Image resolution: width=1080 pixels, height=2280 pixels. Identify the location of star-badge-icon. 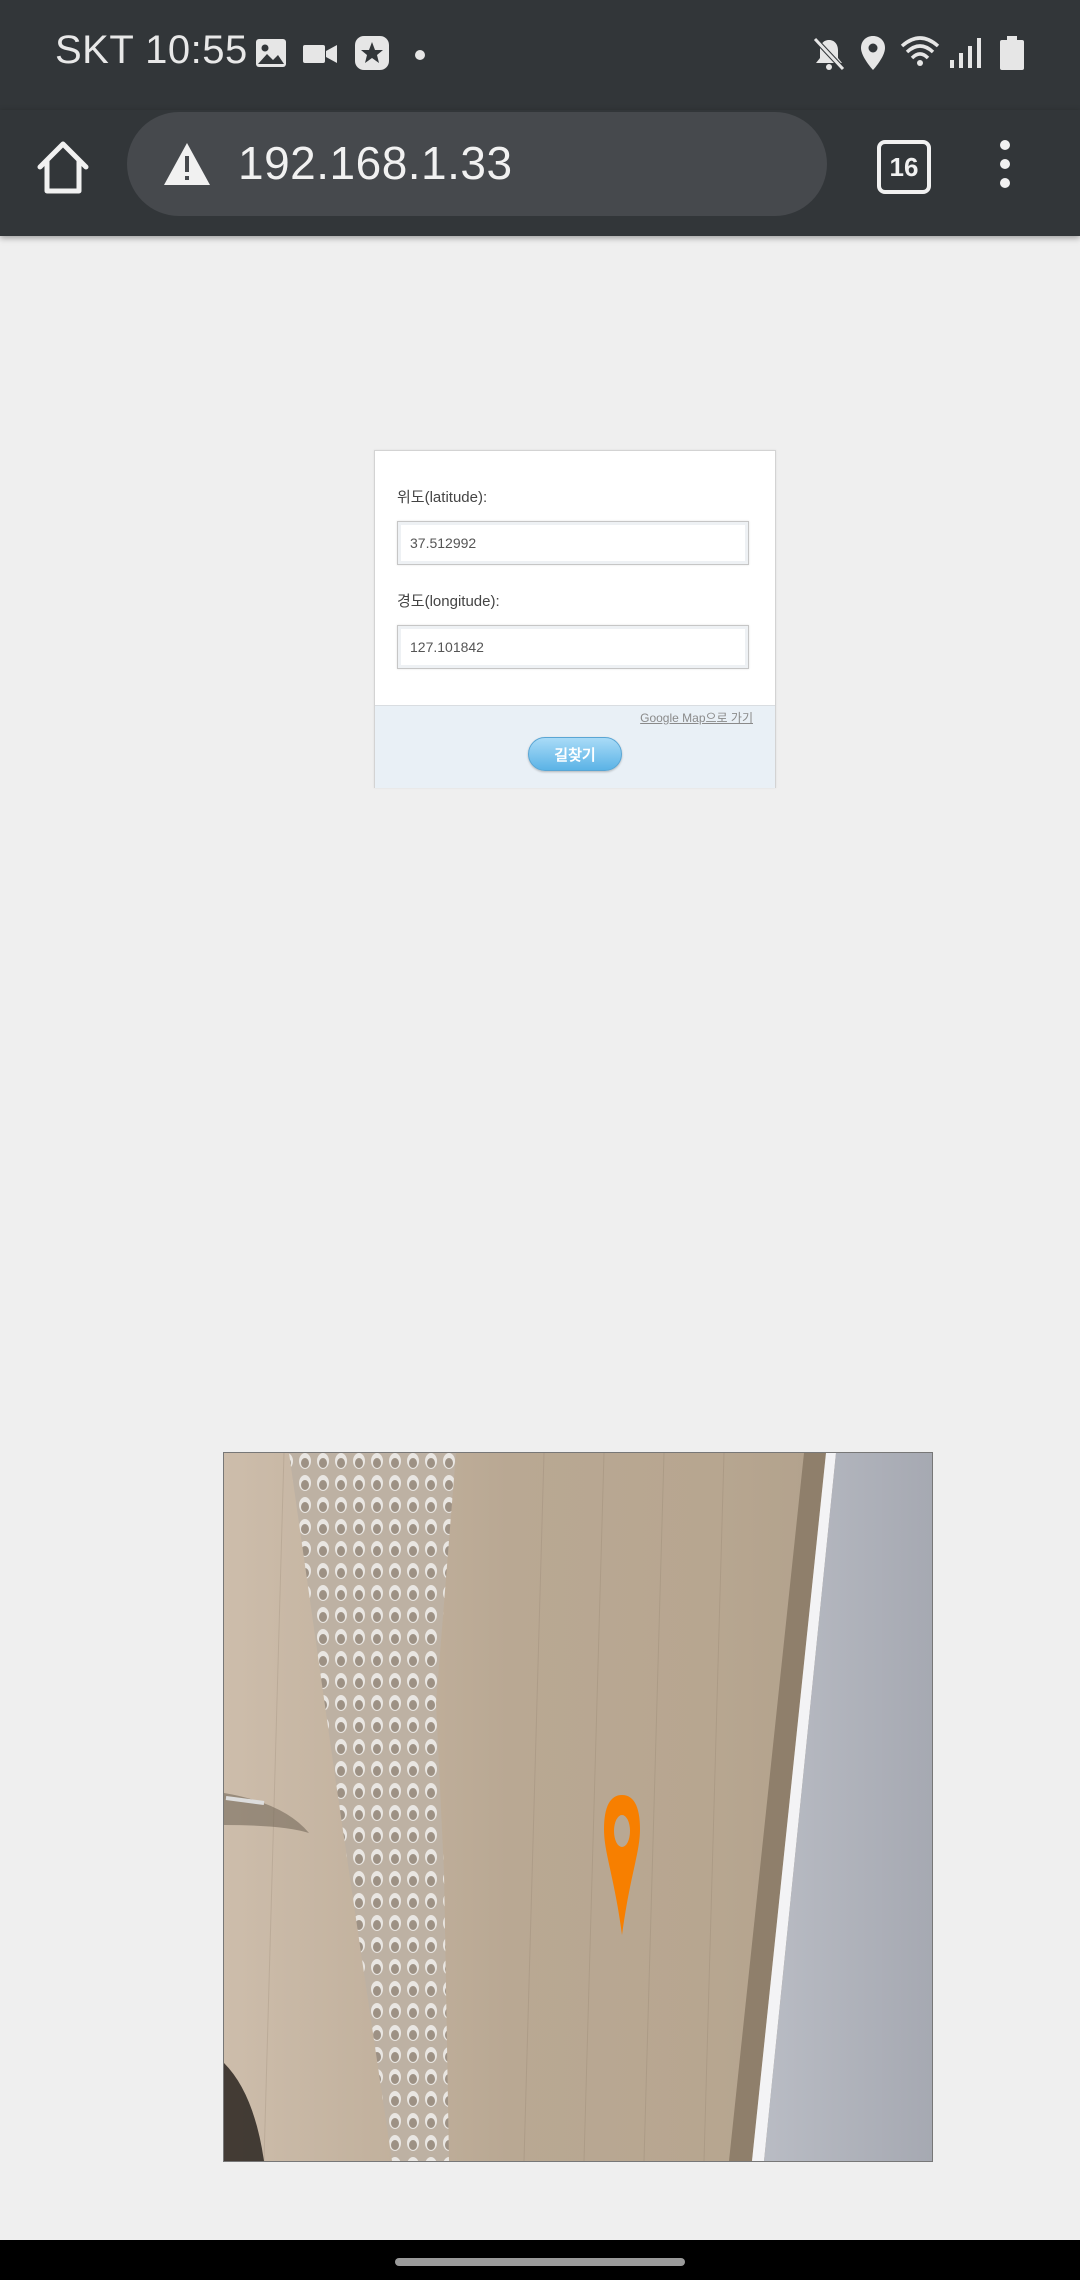
(372, 53).